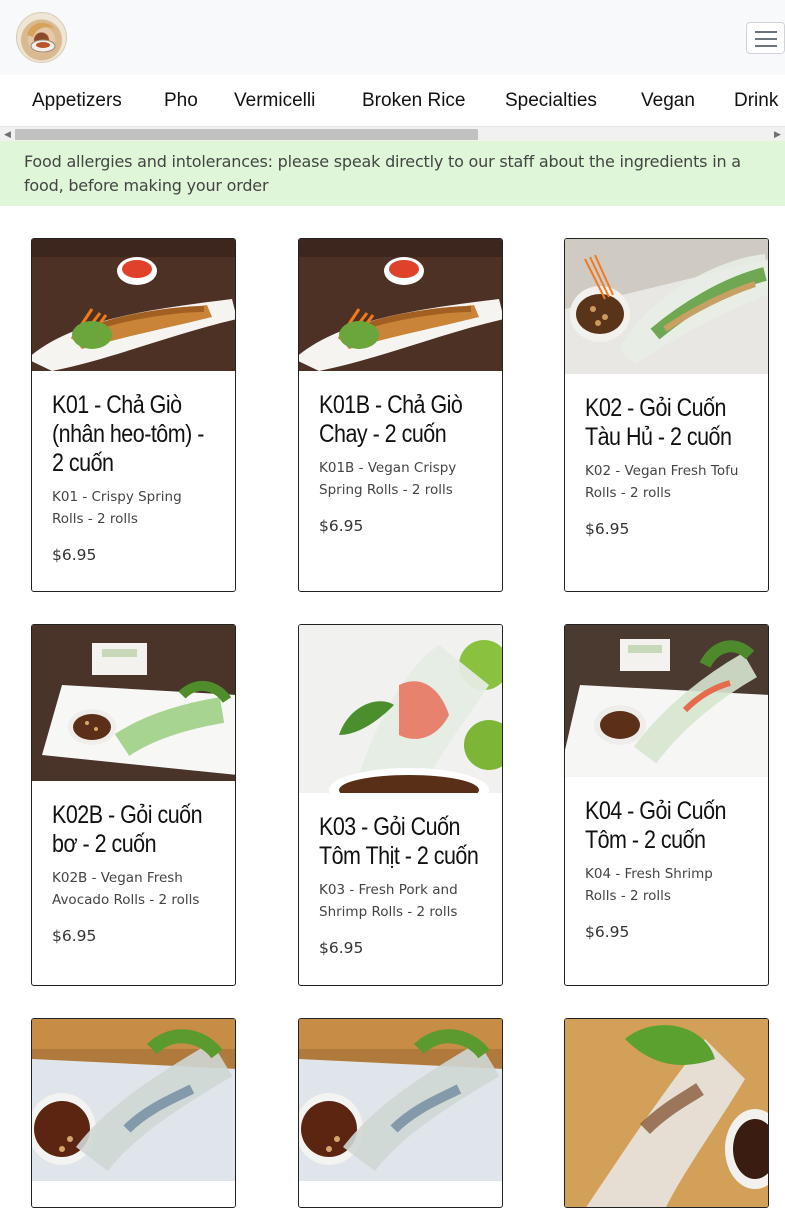  What do you see at coordinates (766, 32) in the screenshot?
I see `hamburger-icon` at bounding box center [766, 32].